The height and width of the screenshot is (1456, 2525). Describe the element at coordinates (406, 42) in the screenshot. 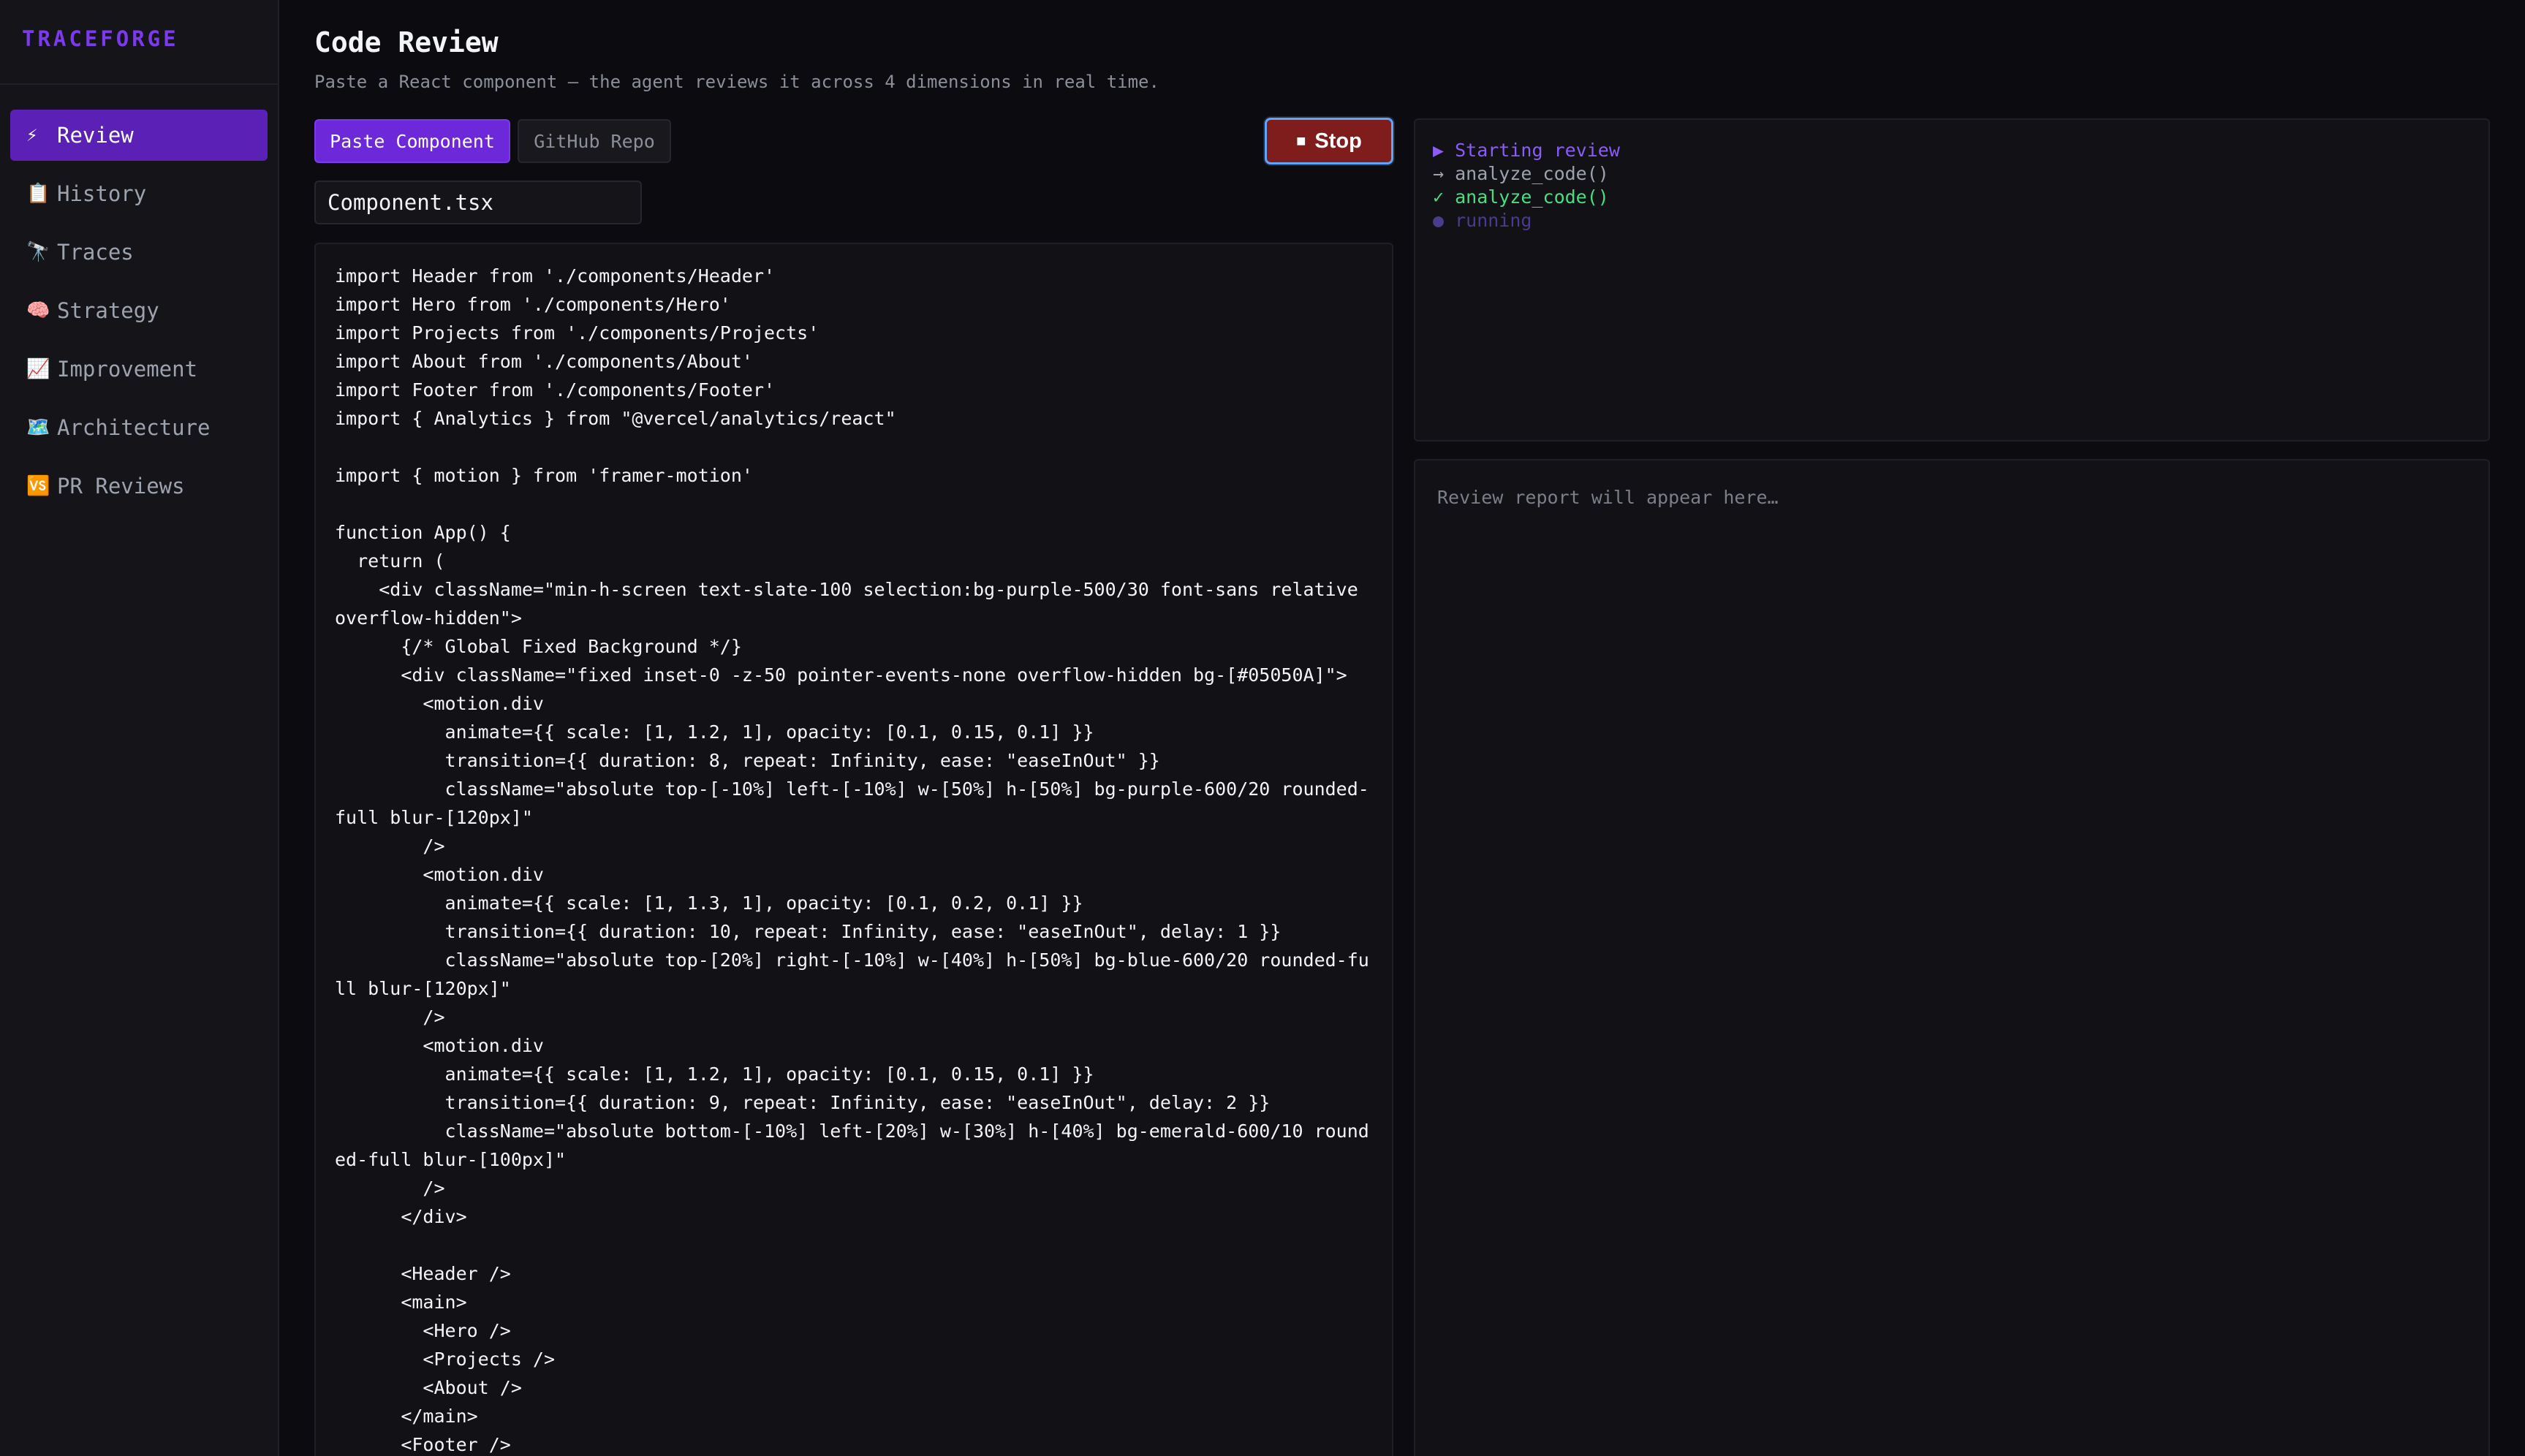

I see `page-title: Code Review` at that location.